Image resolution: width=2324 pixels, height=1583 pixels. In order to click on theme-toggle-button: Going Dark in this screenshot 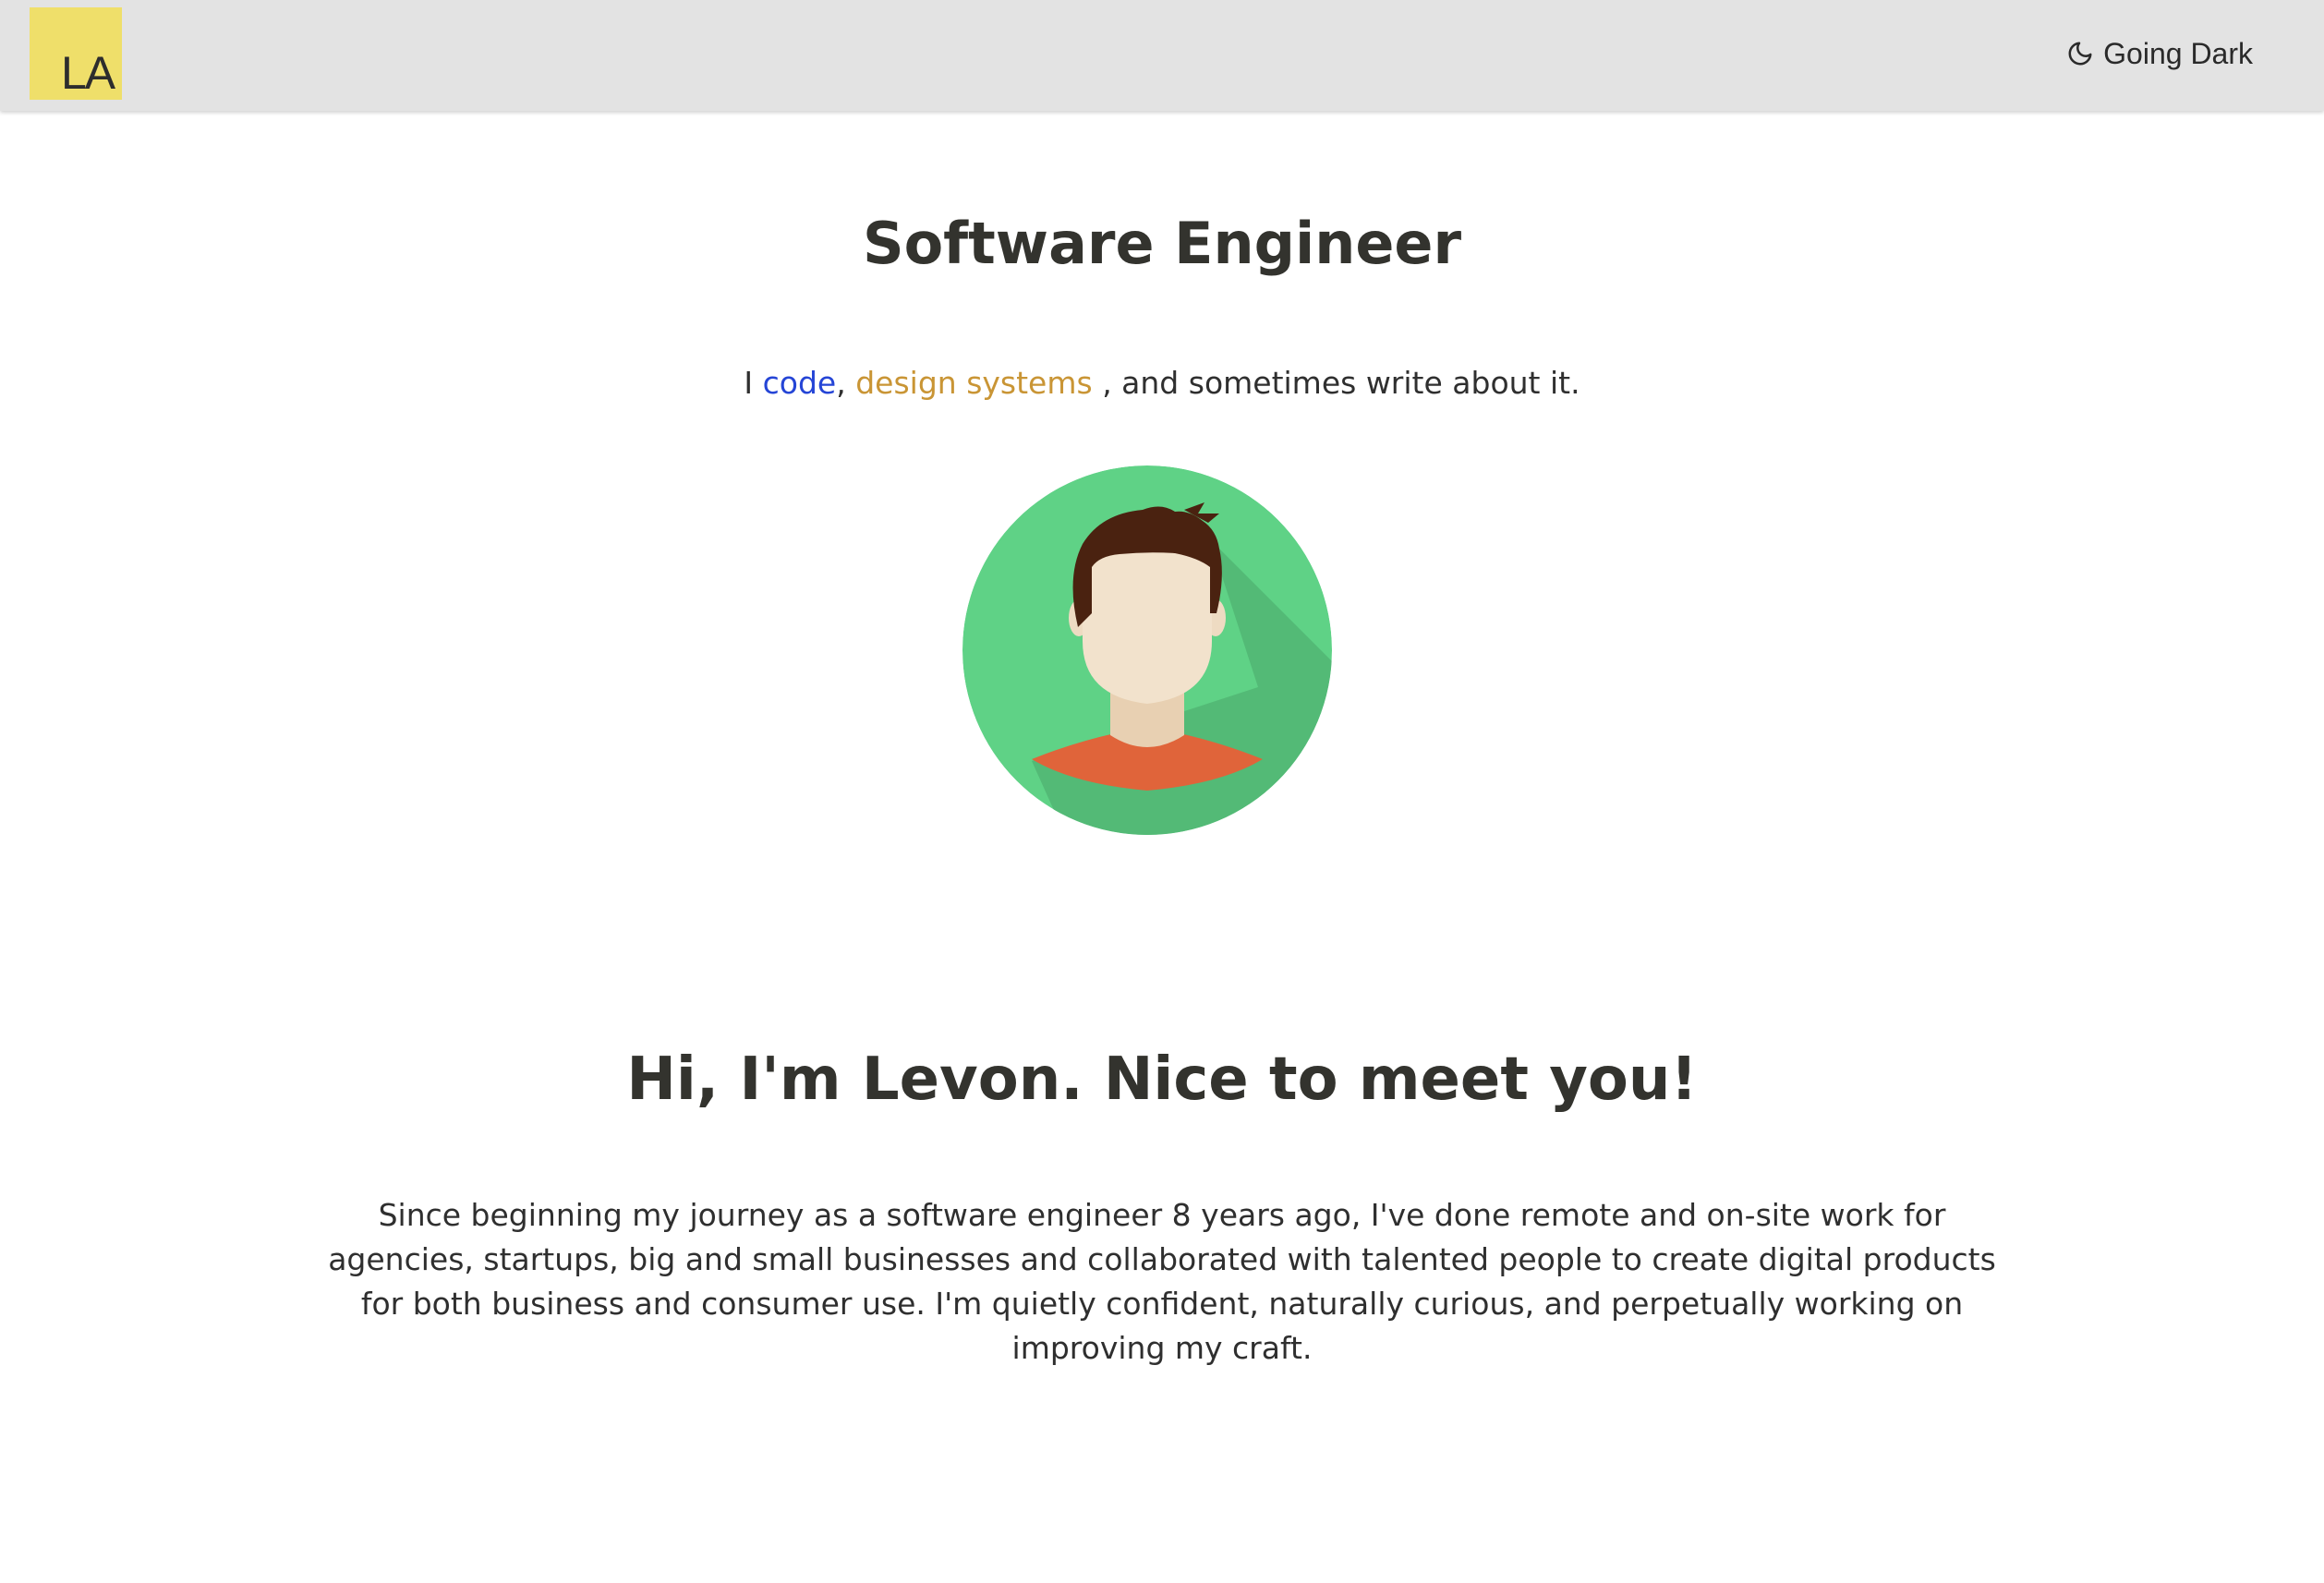, I will do `click(2159, 53)`.